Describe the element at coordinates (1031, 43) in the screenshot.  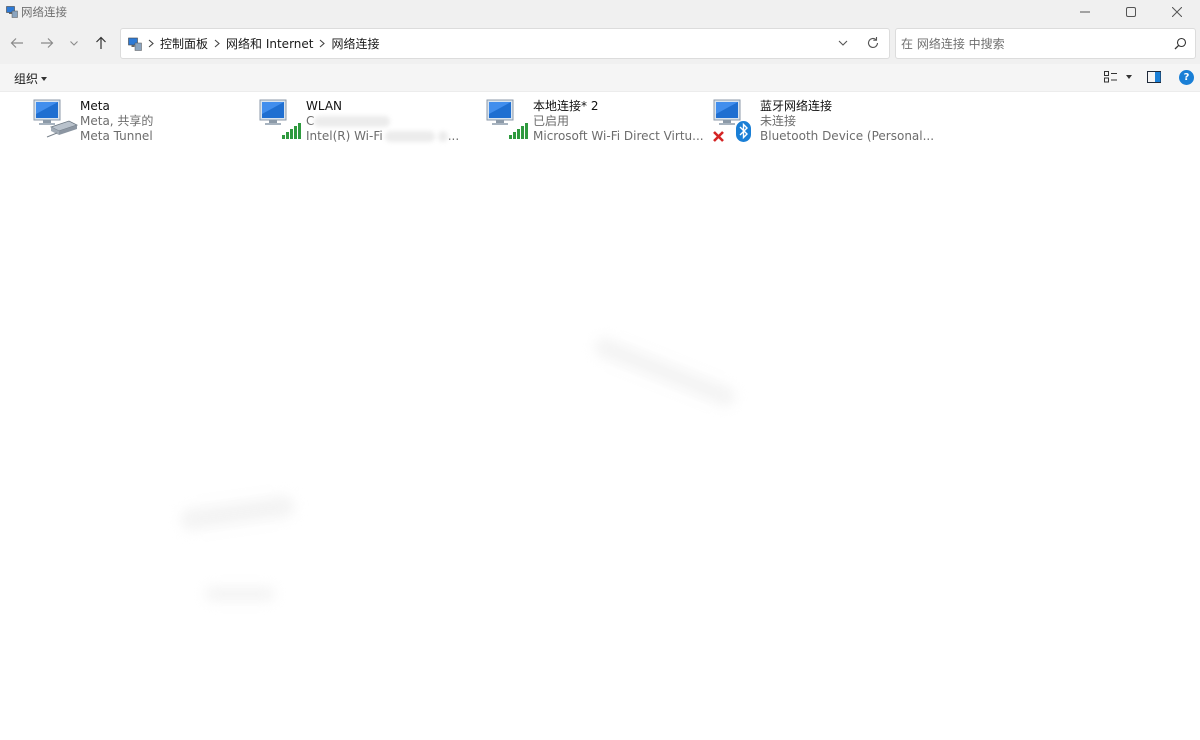
I see `search-input` at that location.